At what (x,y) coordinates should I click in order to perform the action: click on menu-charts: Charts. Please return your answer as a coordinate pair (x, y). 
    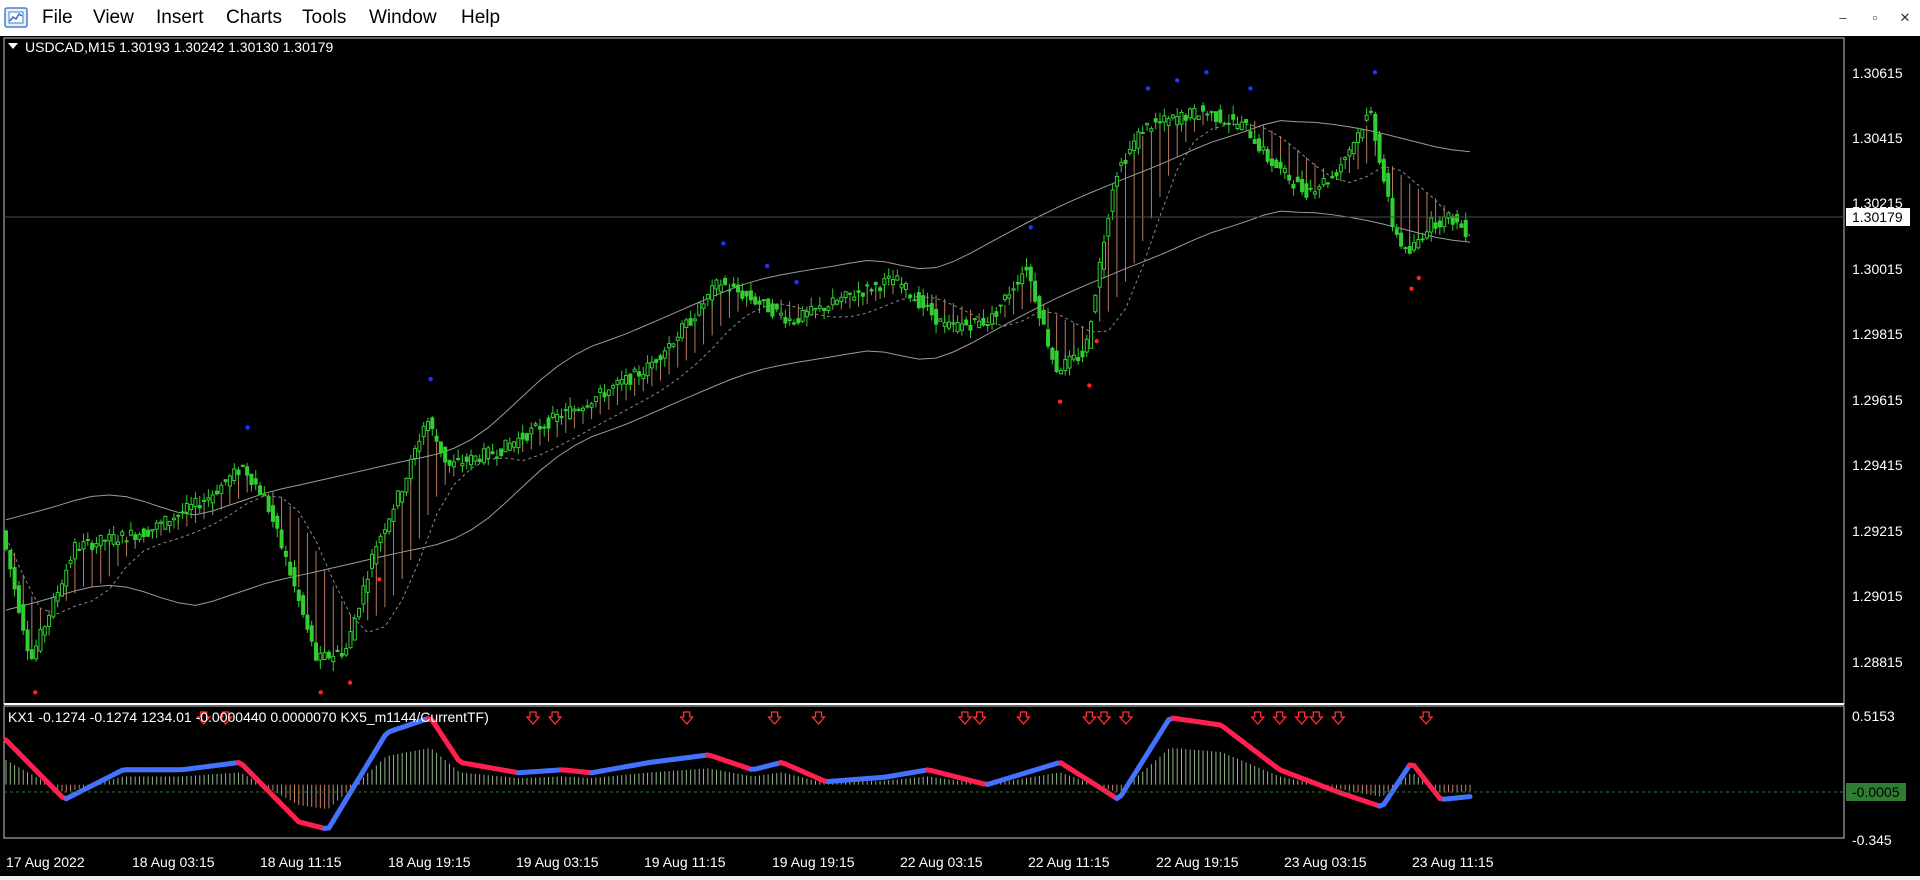
    Looking at the image, I should click on (254, 18).